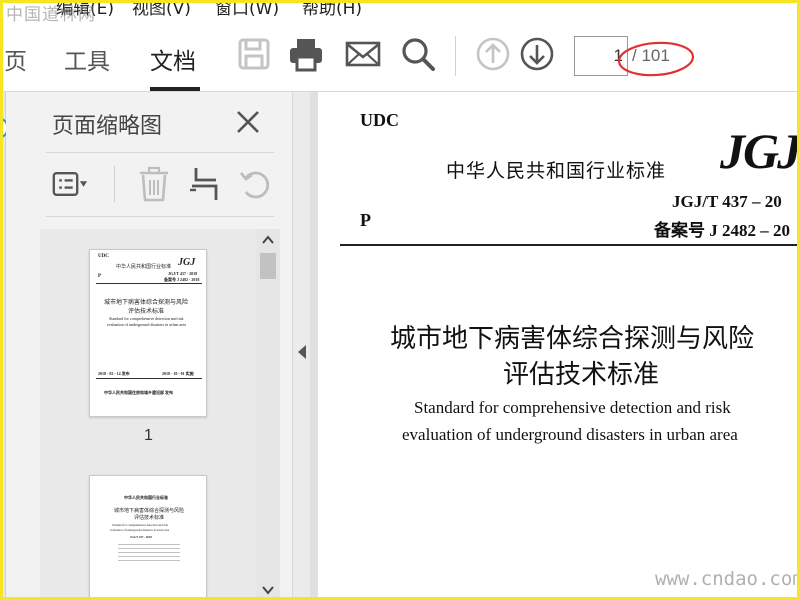 Image resolution: width=800 pixels, height=600 pixels. Describe the element at coordinates (100, 276) in the screenshot. I see `thumb1-p: P` at that location.